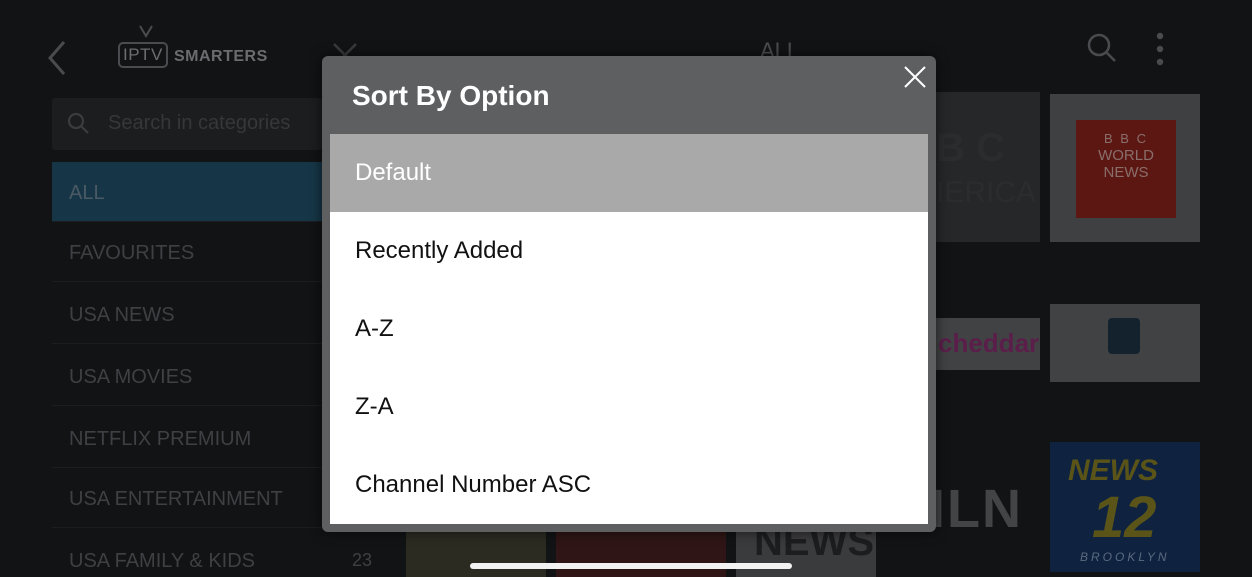 The width and height of the screenshot is (1252, 577). What do you see at coordinates (629, 407) in the screenshot?
I see `sort-option-z-a: Z-A` at bounding box center [629, 407].